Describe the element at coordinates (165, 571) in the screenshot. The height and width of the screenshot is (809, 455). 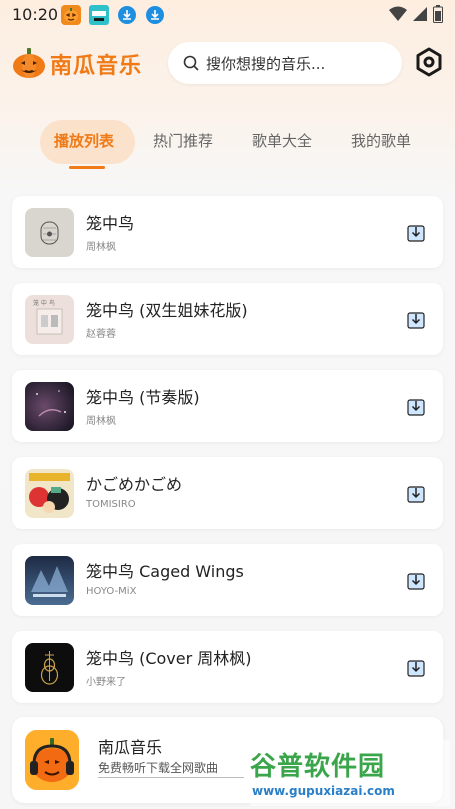
I see `song-title: 笼中鸟 Caged Wings` at that location.